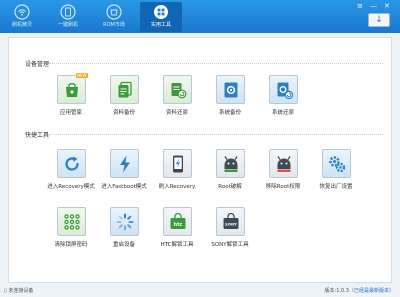 The image size is (400, 297). I want to click on nav-item-flash-wizard: 刷机精灵, so click(22, 17).